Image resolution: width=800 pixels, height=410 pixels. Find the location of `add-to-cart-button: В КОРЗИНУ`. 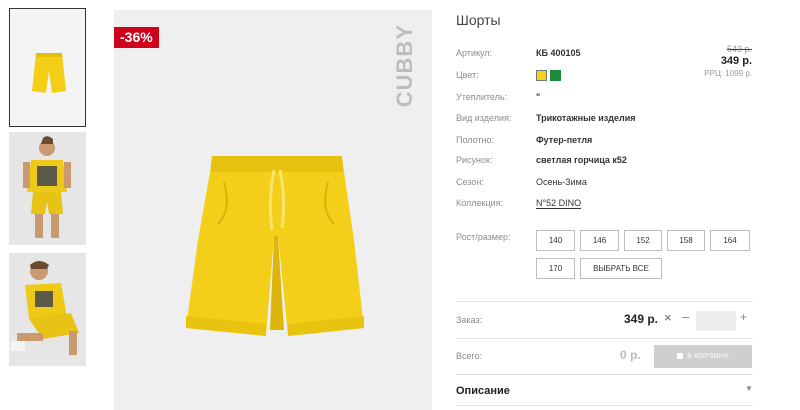

add-to-cart-button: В КОРЗИНУ is located at coordinates (703, 356).